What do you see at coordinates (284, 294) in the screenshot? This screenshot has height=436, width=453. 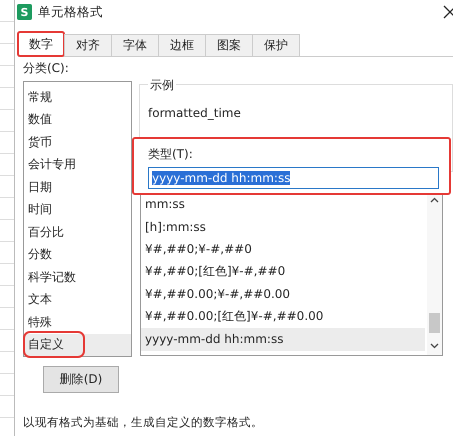 I see `format-item: ¥#,##0.00;¥-#,##0.00` at bounding box center [284, 294].